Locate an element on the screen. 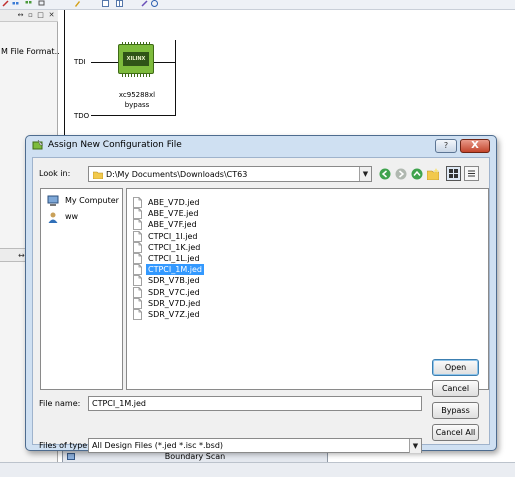 The height and width of the screenshot is (477, 515). look-in-dropdown: D:\My Documents\Downloads\CT63 ▼ is located at coordinates (230, 174).